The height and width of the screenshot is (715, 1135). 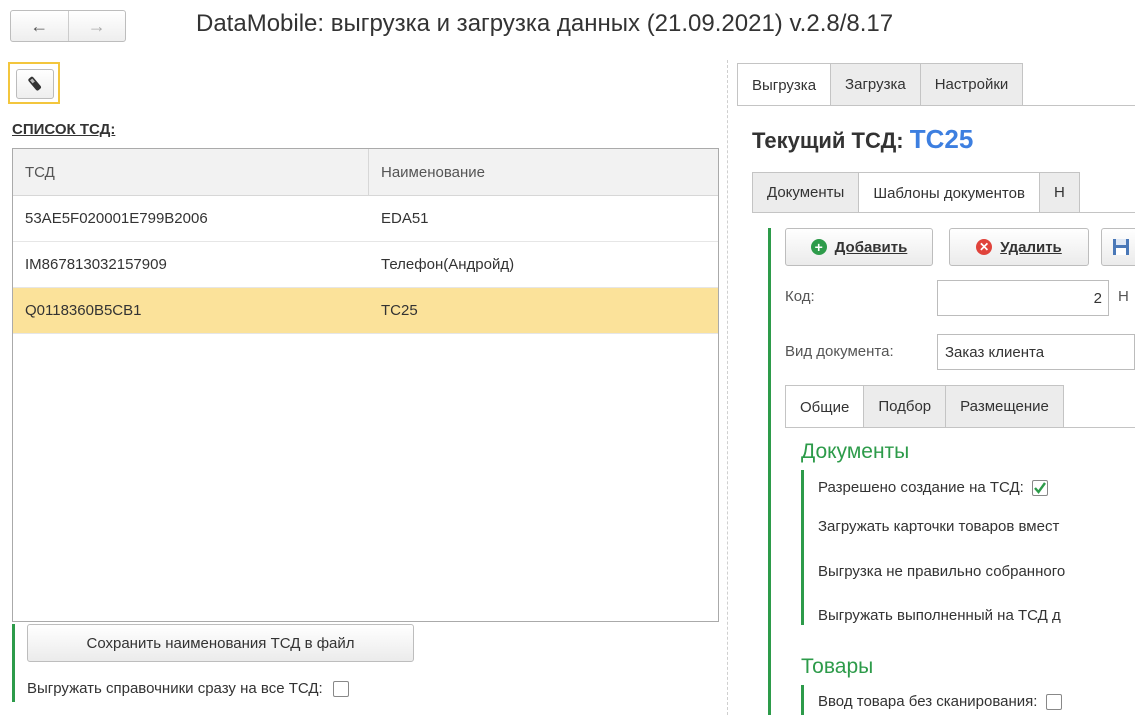 I want to click on group-bar, so click(x=13, y=663).